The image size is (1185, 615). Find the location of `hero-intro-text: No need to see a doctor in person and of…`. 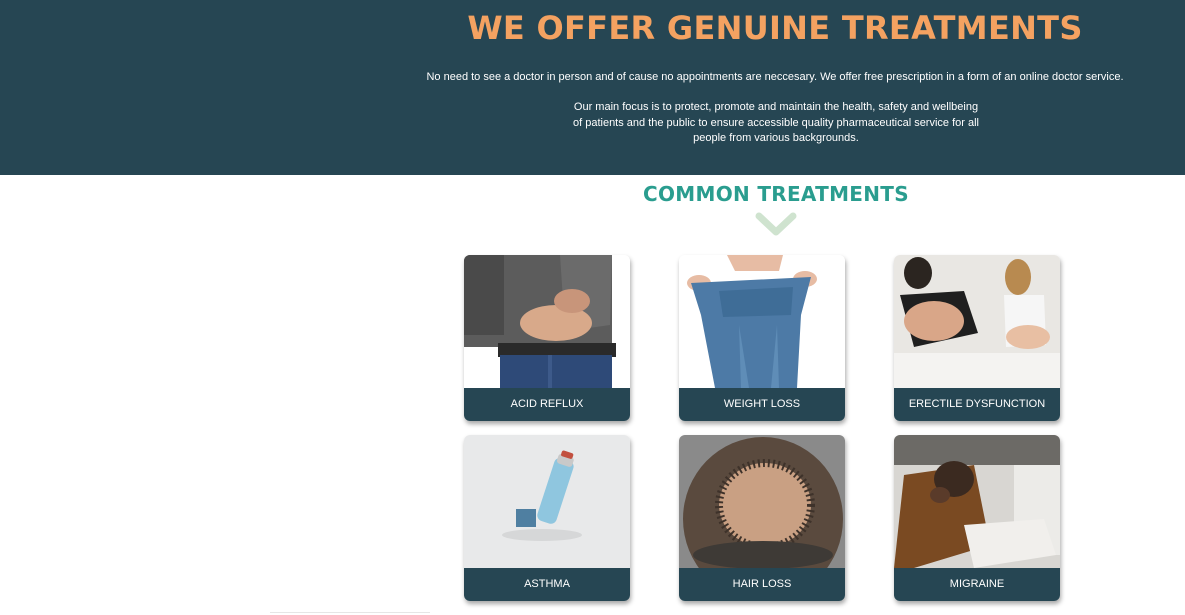

hero-intro-text: No need to see a doctor in person and of… is located at coordinates (775, 77).